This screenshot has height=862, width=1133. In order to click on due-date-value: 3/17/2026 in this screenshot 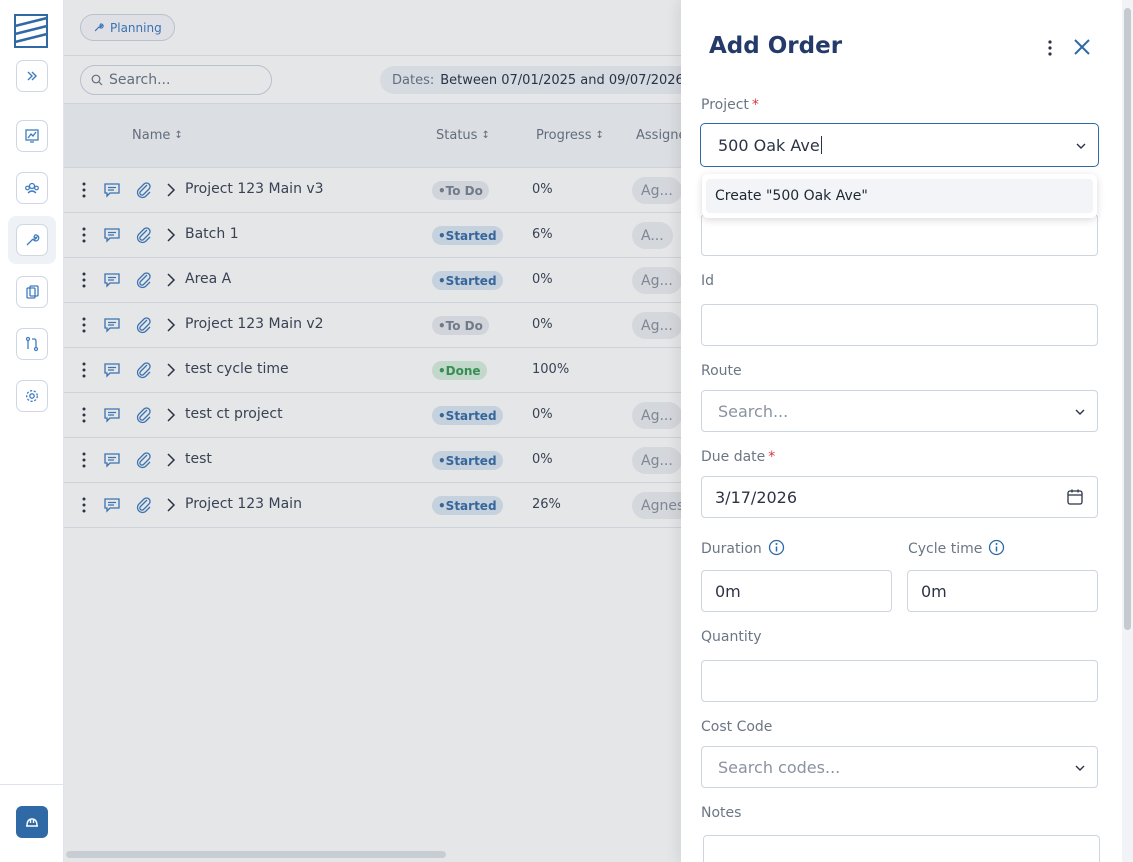, I will do `click(756, 497)`.